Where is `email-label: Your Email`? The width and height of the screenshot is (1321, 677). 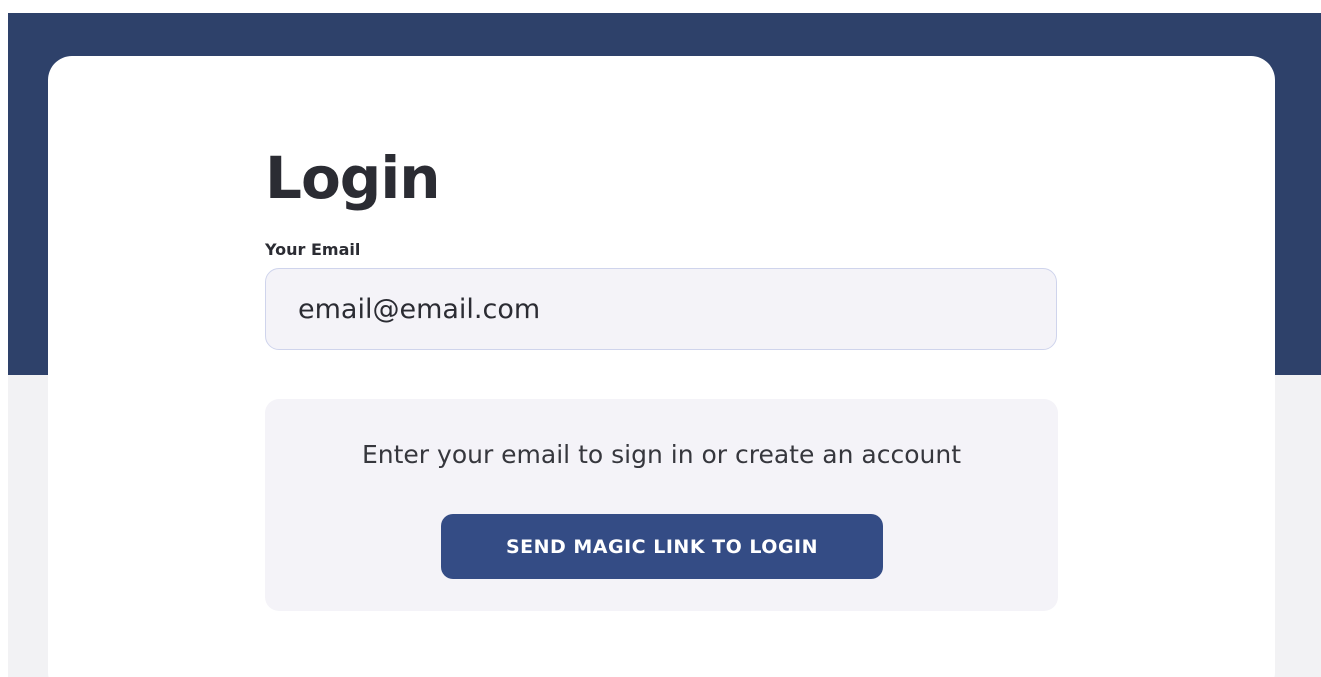
email-label: Your Email is located at coordinates (313, 249).